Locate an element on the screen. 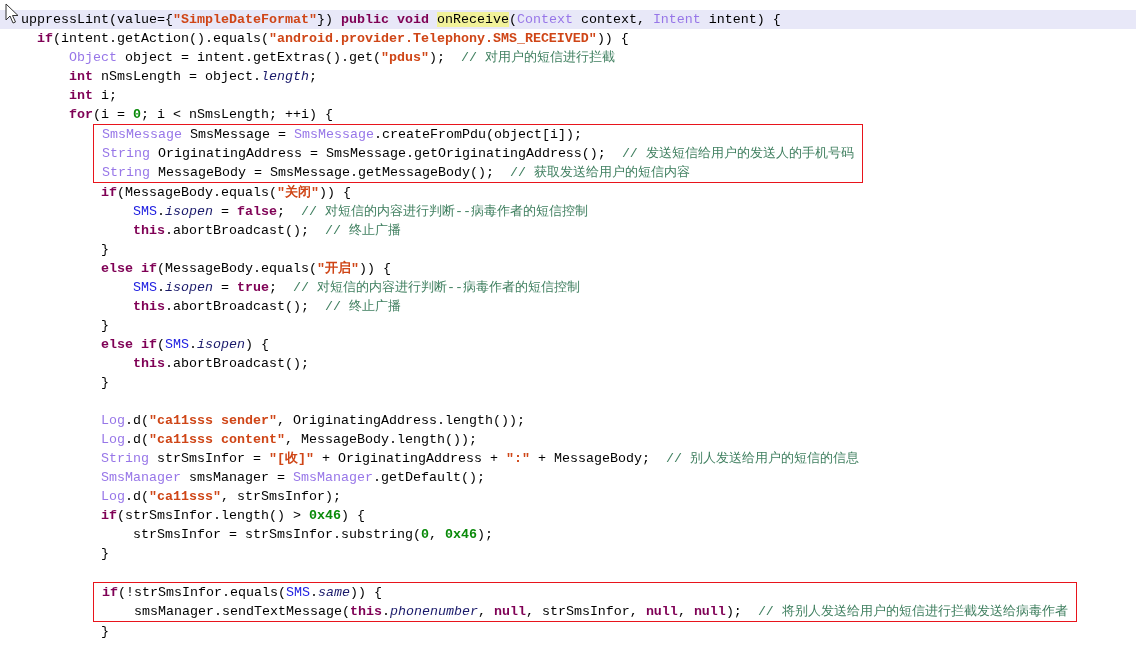 The width and height of the screenshot is (1136, 656). code-line: String strSmsInfor = "[收]" + OriginatingAddress + ":" + MessageBody; // 别人发送给用户的短信的信息 is located at coordinates (479, 459).